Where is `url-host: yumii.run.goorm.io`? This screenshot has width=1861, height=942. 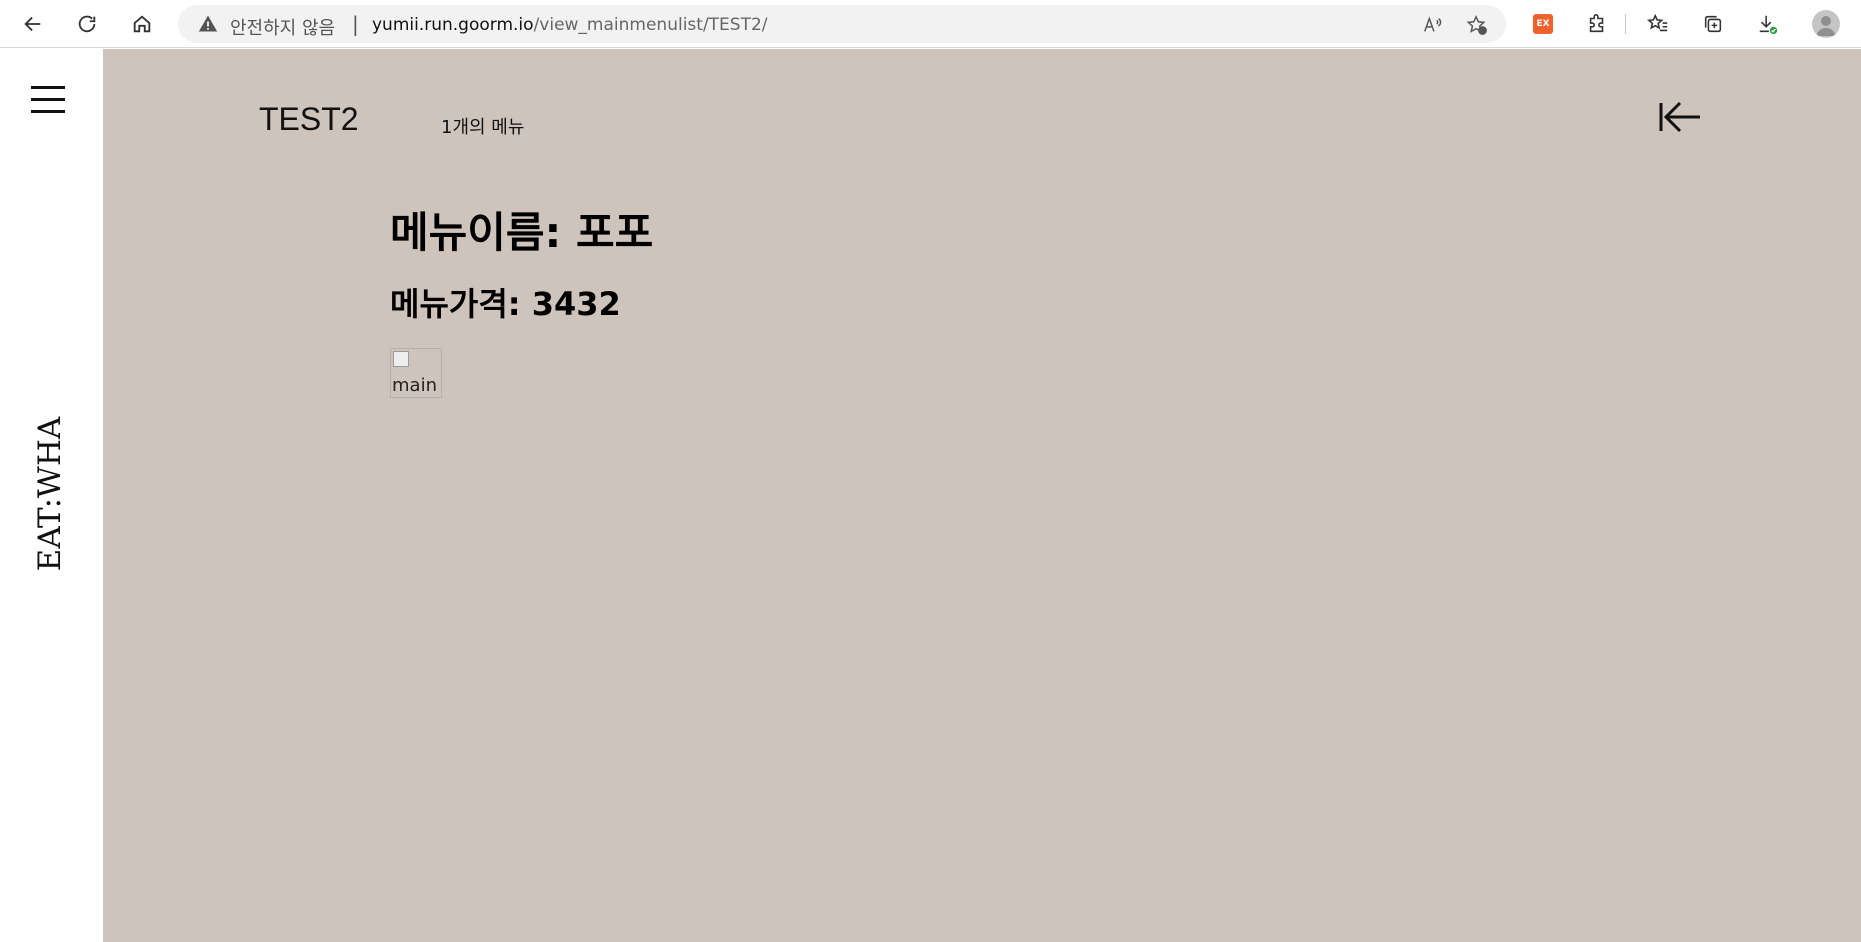 url-host: yumii.run.goorm.io is located at coordinates (453, 25).